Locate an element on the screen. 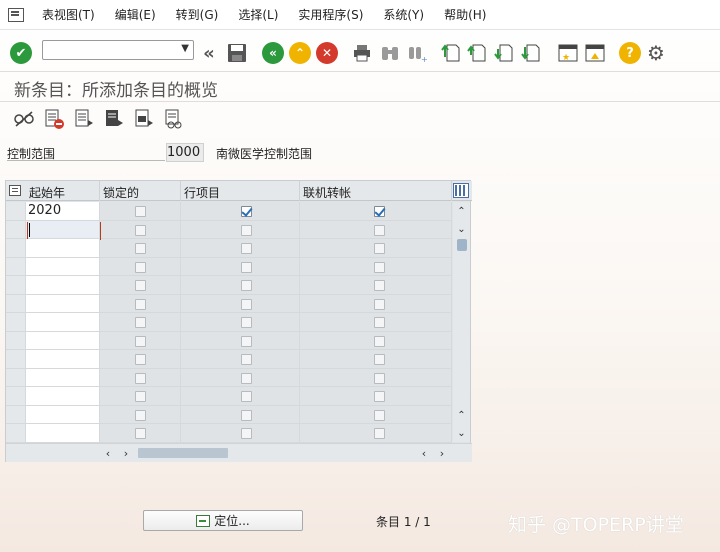 The height and width of the screenshot is (552, 720). start-year-input: 2020 is located at coordinates (63, 211).